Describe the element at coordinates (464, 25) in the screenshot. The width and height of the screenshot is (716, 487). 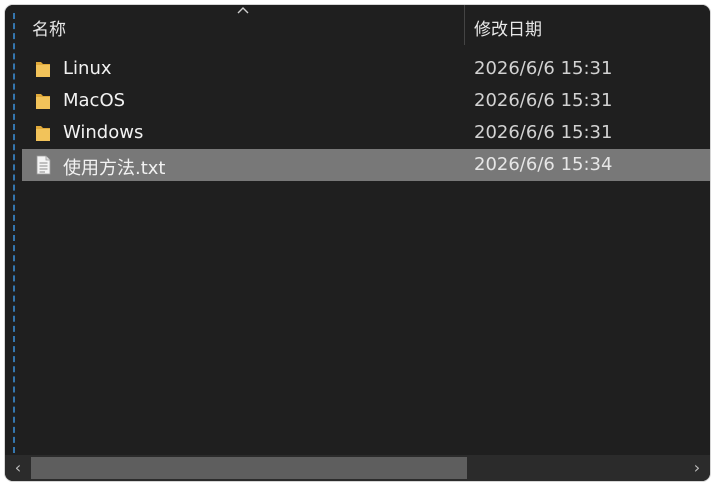
I see `column-divider` at that location.